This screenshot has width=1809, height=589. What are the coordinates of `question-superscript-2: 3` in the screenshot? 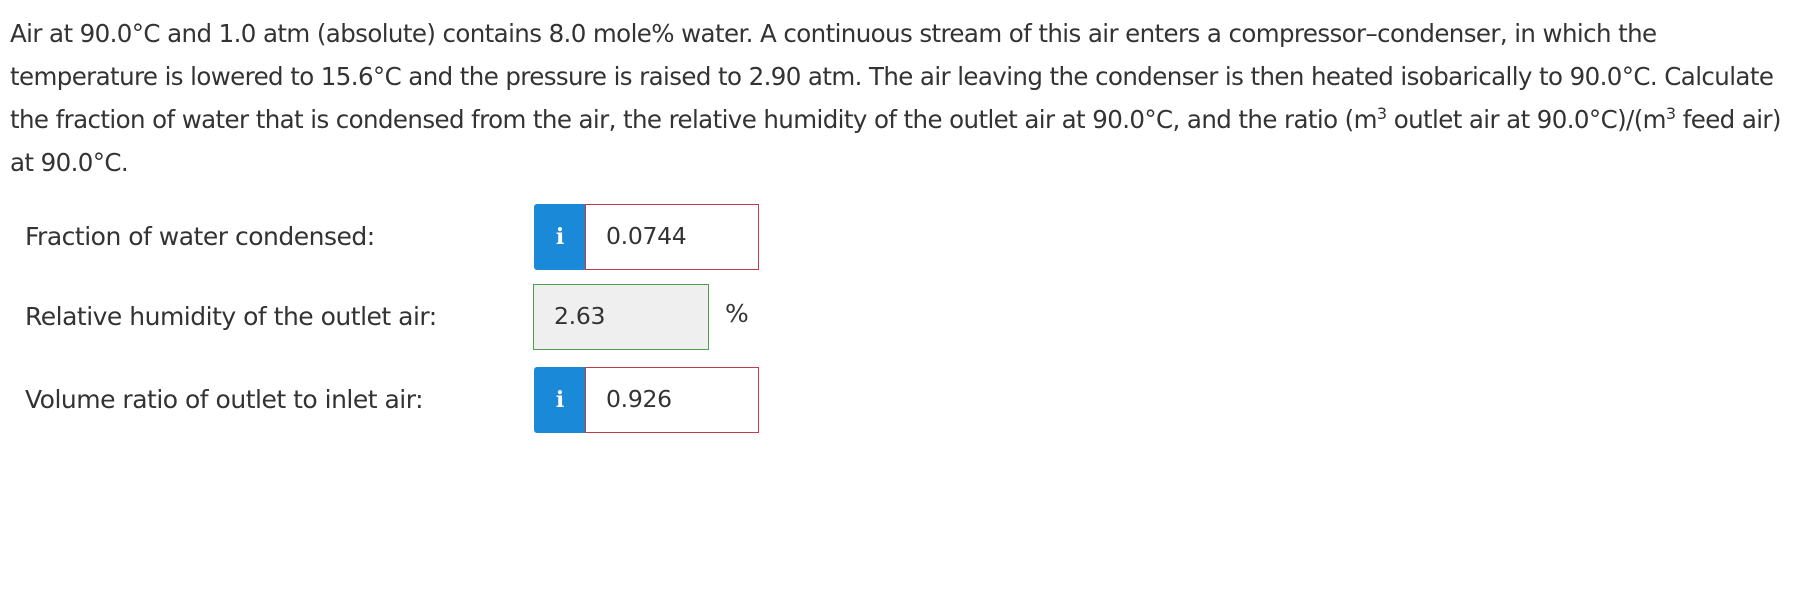 It's located at (1670, 113).